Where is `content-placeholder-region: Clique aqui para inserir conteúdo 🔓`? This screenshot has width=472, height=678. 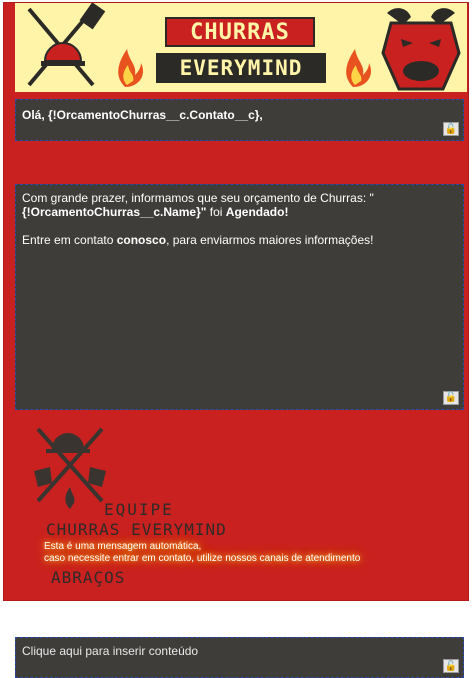
content-placeholder-region: Clique aqui para inserir conteúdo 🔓 is located at coordinates (239, 657).